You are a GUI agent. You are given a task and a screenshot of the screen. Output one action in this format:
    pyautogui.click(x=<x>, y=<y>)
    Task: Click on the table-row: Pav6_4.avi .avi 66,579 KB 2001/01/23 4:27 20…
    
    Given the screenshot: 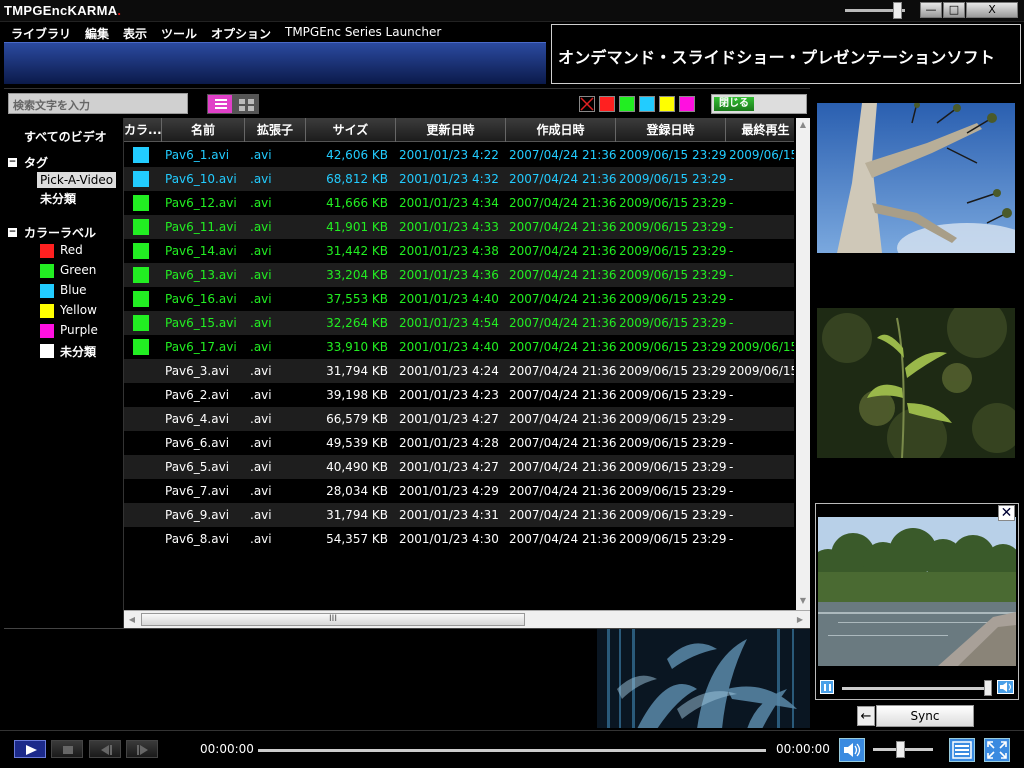 What is the action you would take?
    pyautogui.click(x=459, y=419)
    